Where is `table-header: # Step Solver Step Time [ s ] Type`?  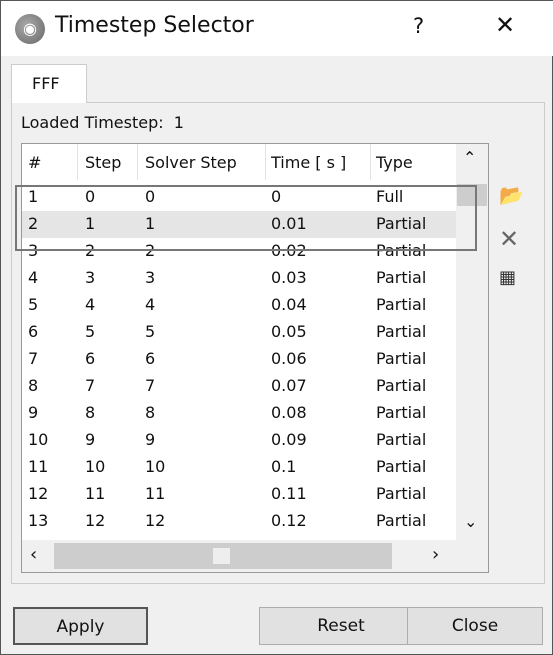 table-header: # Step Solver Step Time [ s ] Type is located at coordinates (239, 162).